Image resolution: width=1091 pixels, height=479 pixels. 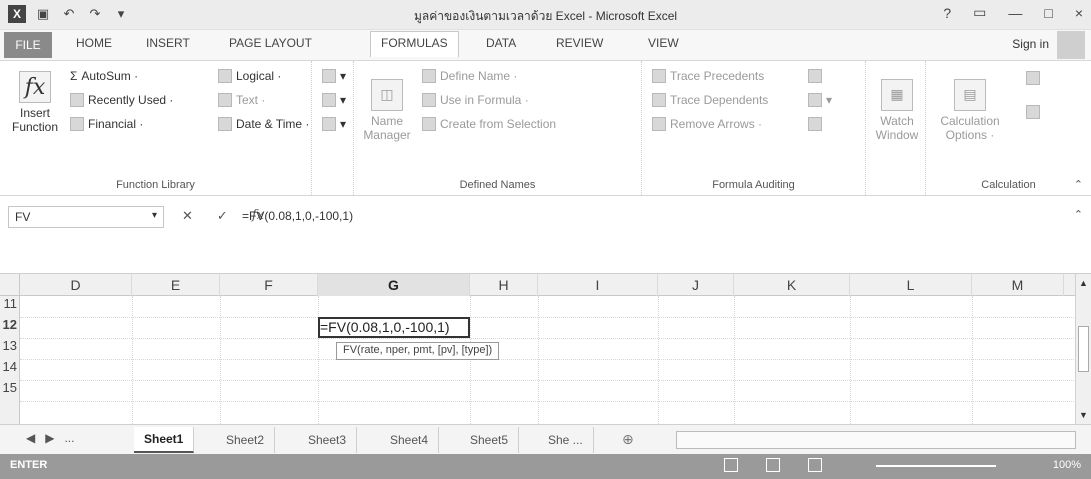 What do you see at coordinates (334, 124) in the screenshot?
I see `more-functions-button: ▾` at bounding box center [334, 124].